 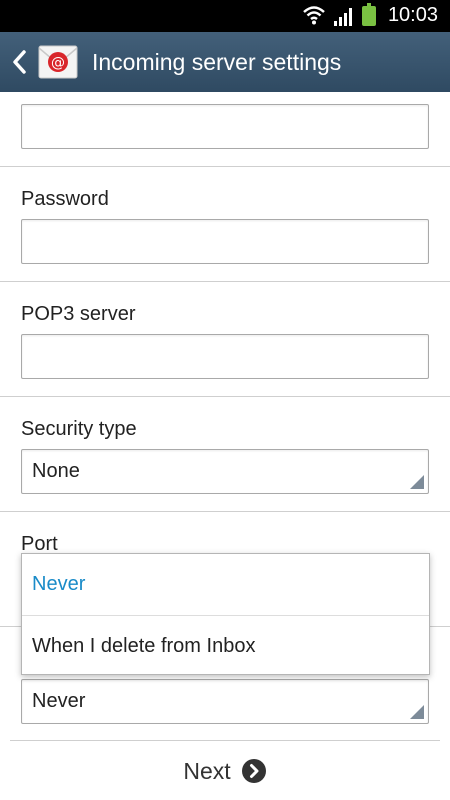 I want to click on delete-email-dropdown: Never When I delete from Inbox, so click(x=225, y=614).